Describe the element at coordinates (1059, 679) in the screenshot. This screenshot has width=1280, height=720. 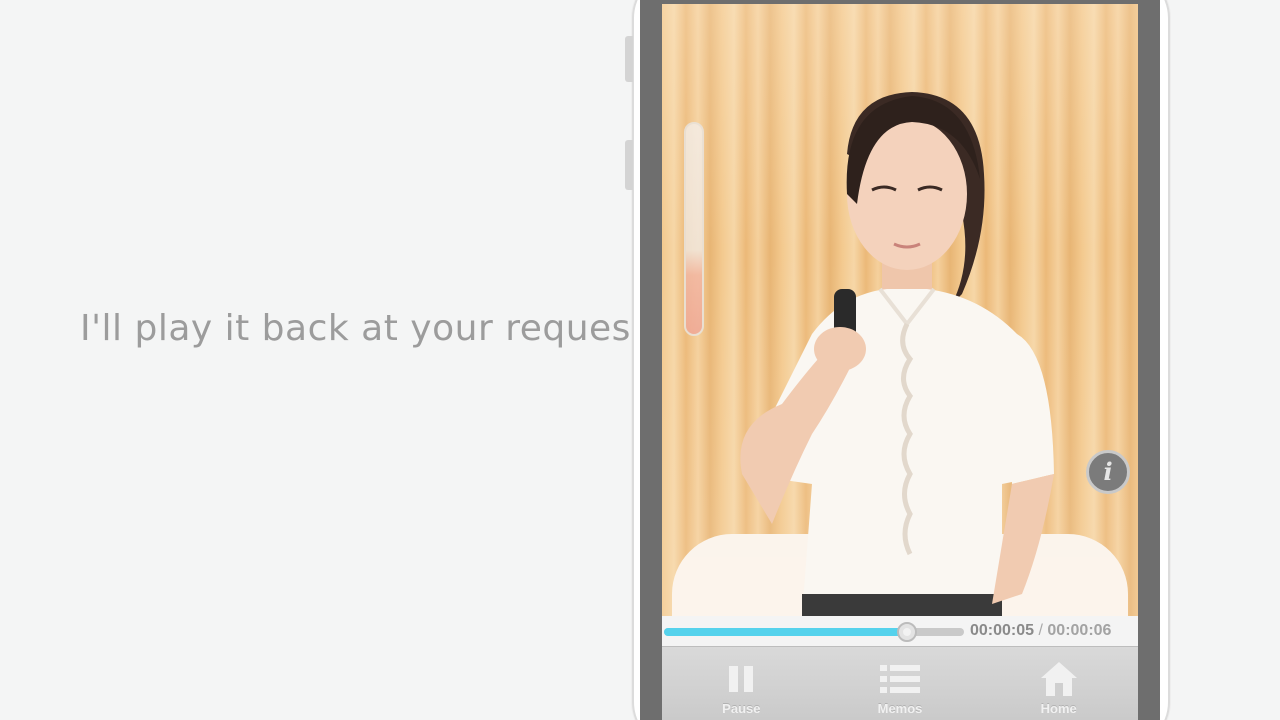
I see `home-icon` at that location.